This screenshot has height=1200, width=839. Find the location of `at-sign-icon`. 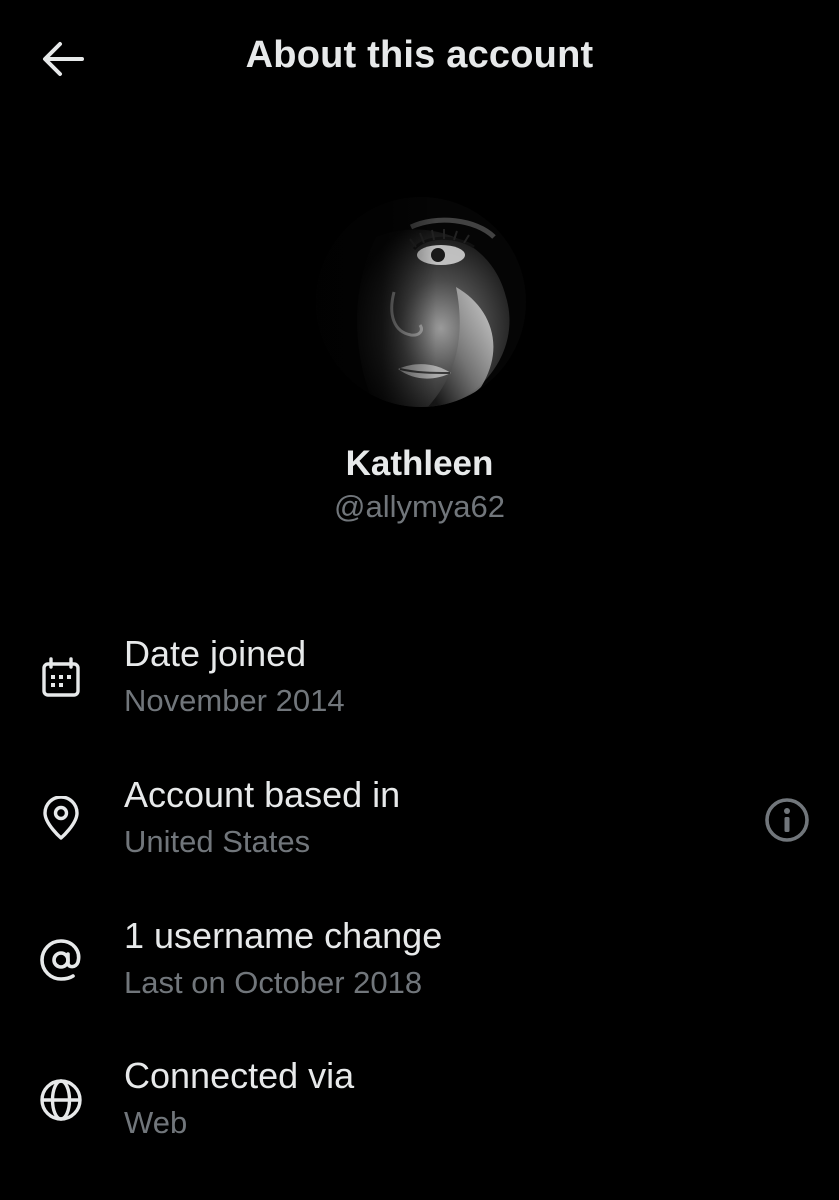

at-sign-icon is located at coordinates (61, 960).